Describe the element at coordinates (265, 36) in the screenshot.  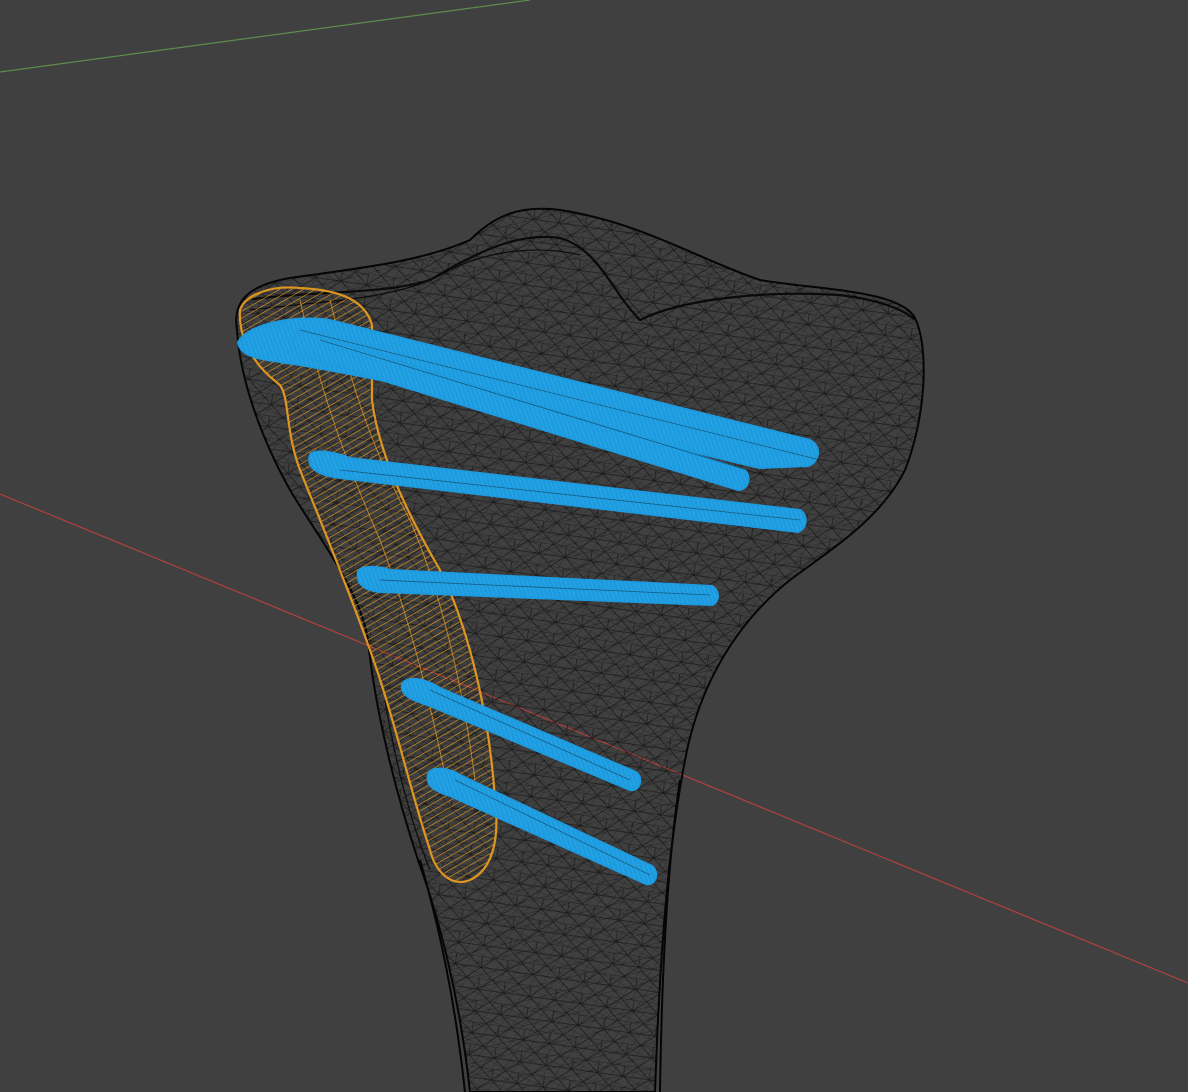
I see `y-axis-line` at that location.